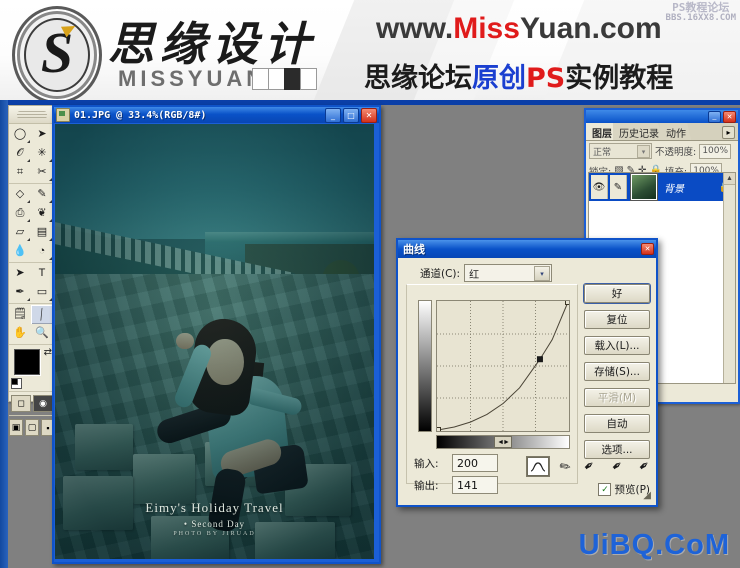  What do you see at coordinates (647, 249) in the screenshot?
I see `curves-close-button: ✕` at bounding box center [647, 249].